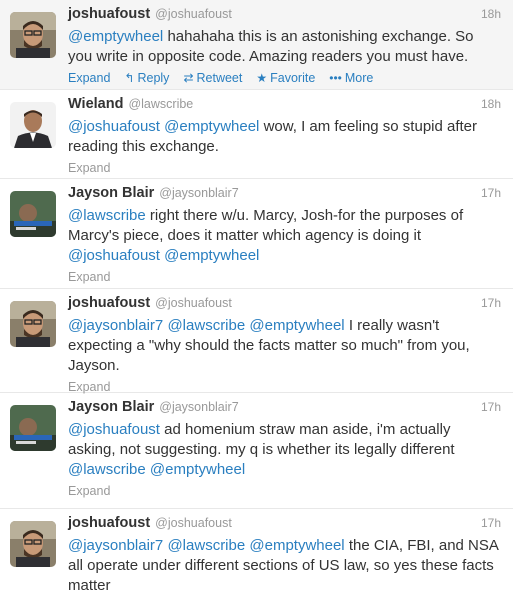 This screenshot has height=596, width=513. Describe the element at coordinates (335, 78) in the screenshot. I see `more-icon: •••` at that location.